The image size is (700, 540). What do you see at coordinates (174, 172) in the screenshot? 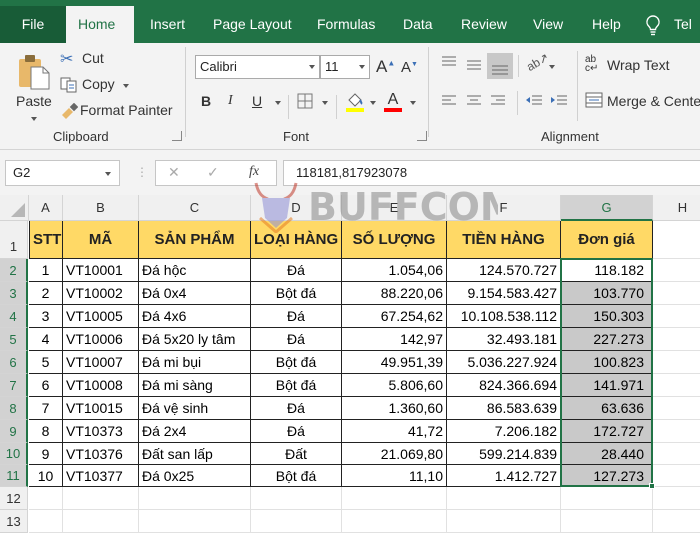
I see `cancel-entry-button: ✕` at bounding box center [174, 172].